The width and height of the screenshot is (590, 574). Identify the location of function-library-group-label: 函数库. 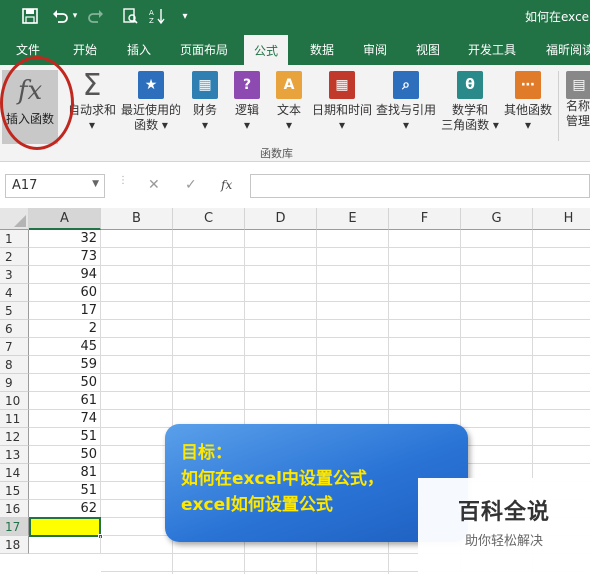
(276, 153).